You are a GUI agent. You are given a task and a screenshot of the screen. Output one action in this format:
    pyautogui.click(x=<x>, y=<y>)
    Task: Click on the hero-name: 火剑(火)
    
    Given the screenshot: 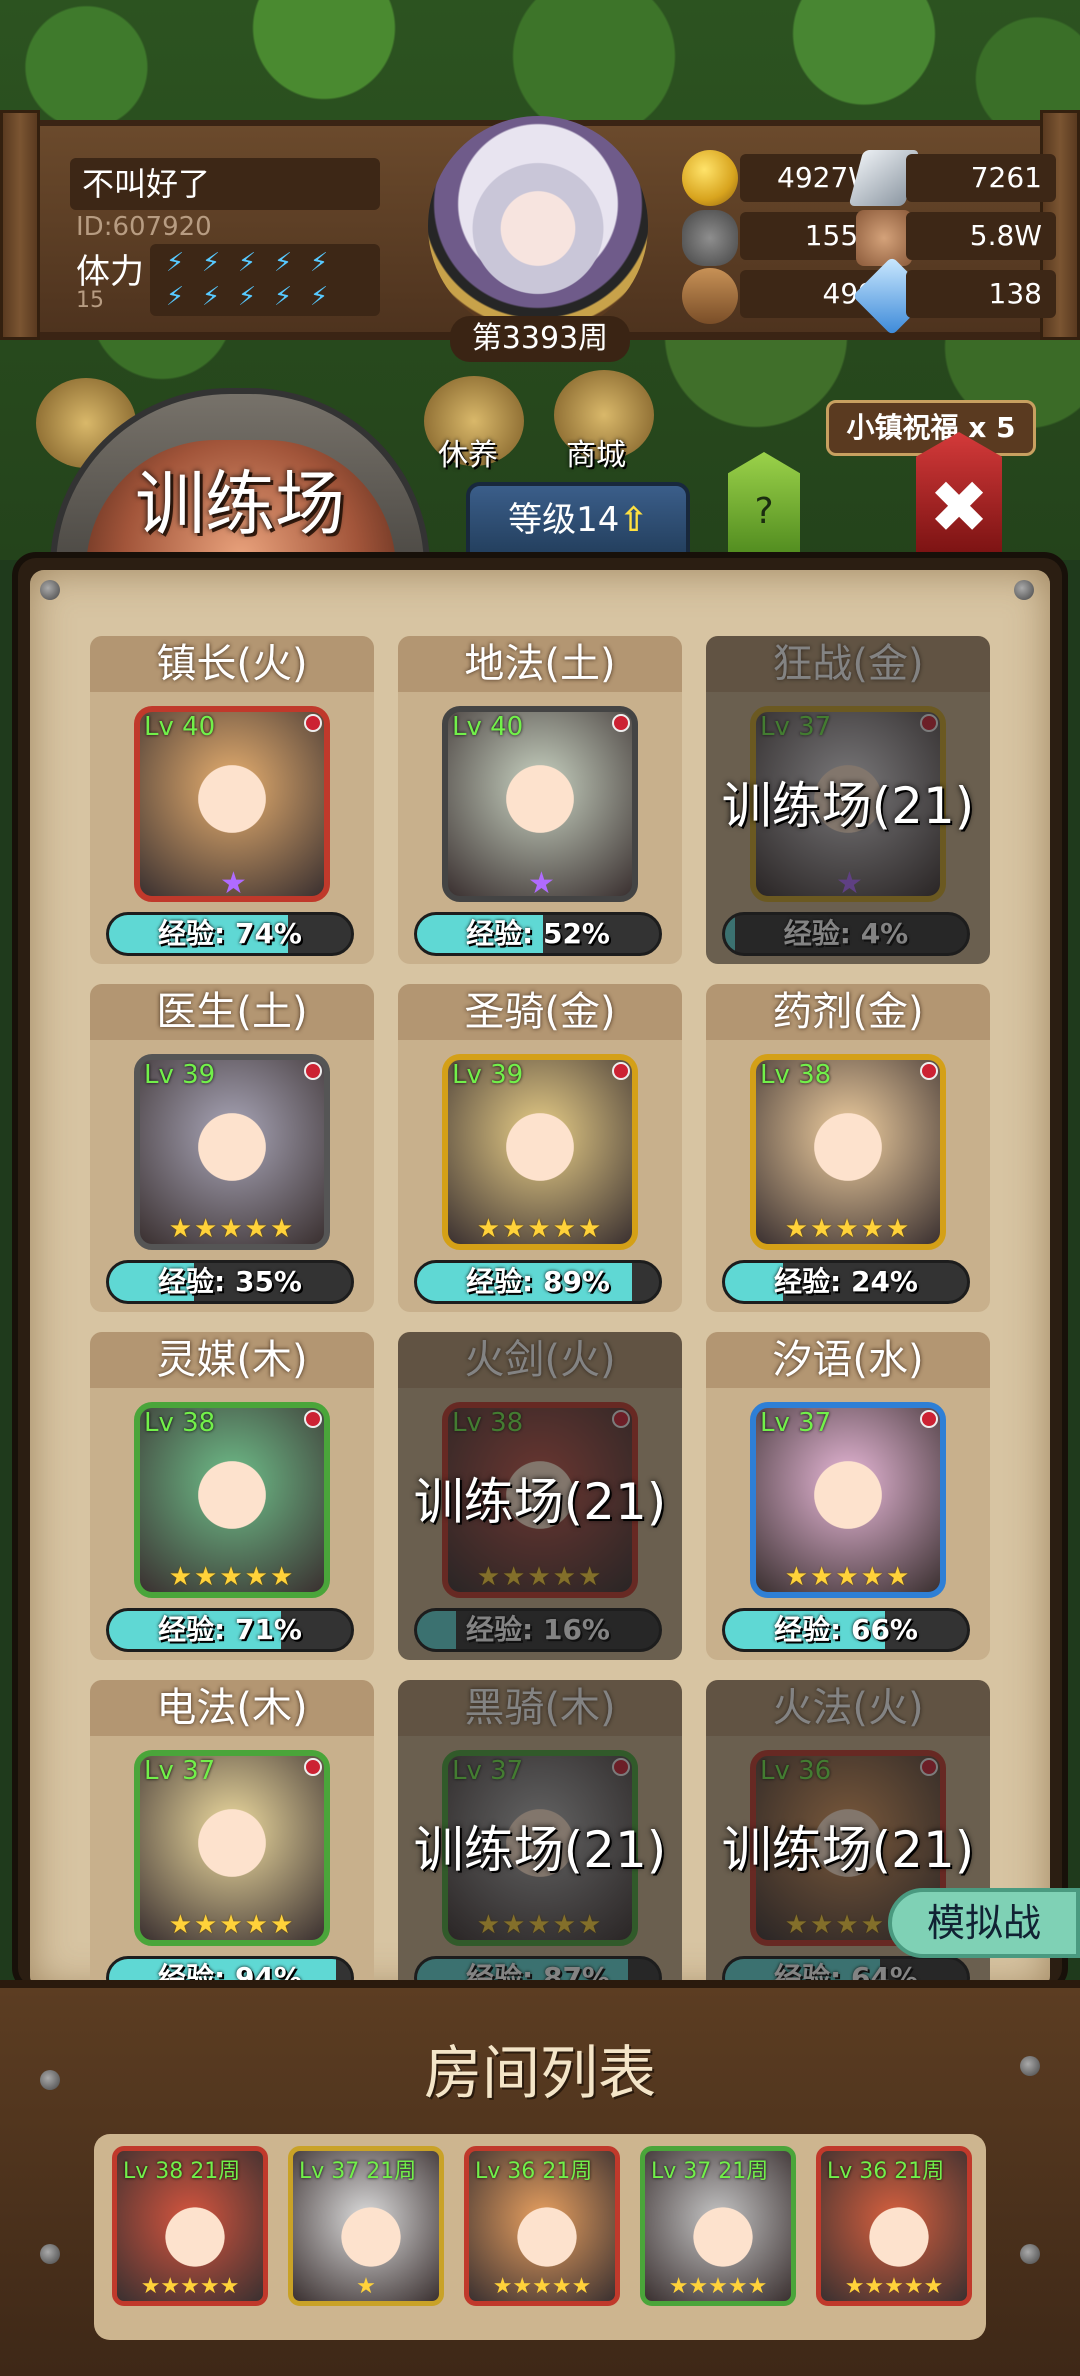 What is the action you would take?
    pyautogui.click(x=540, y=1360)
    